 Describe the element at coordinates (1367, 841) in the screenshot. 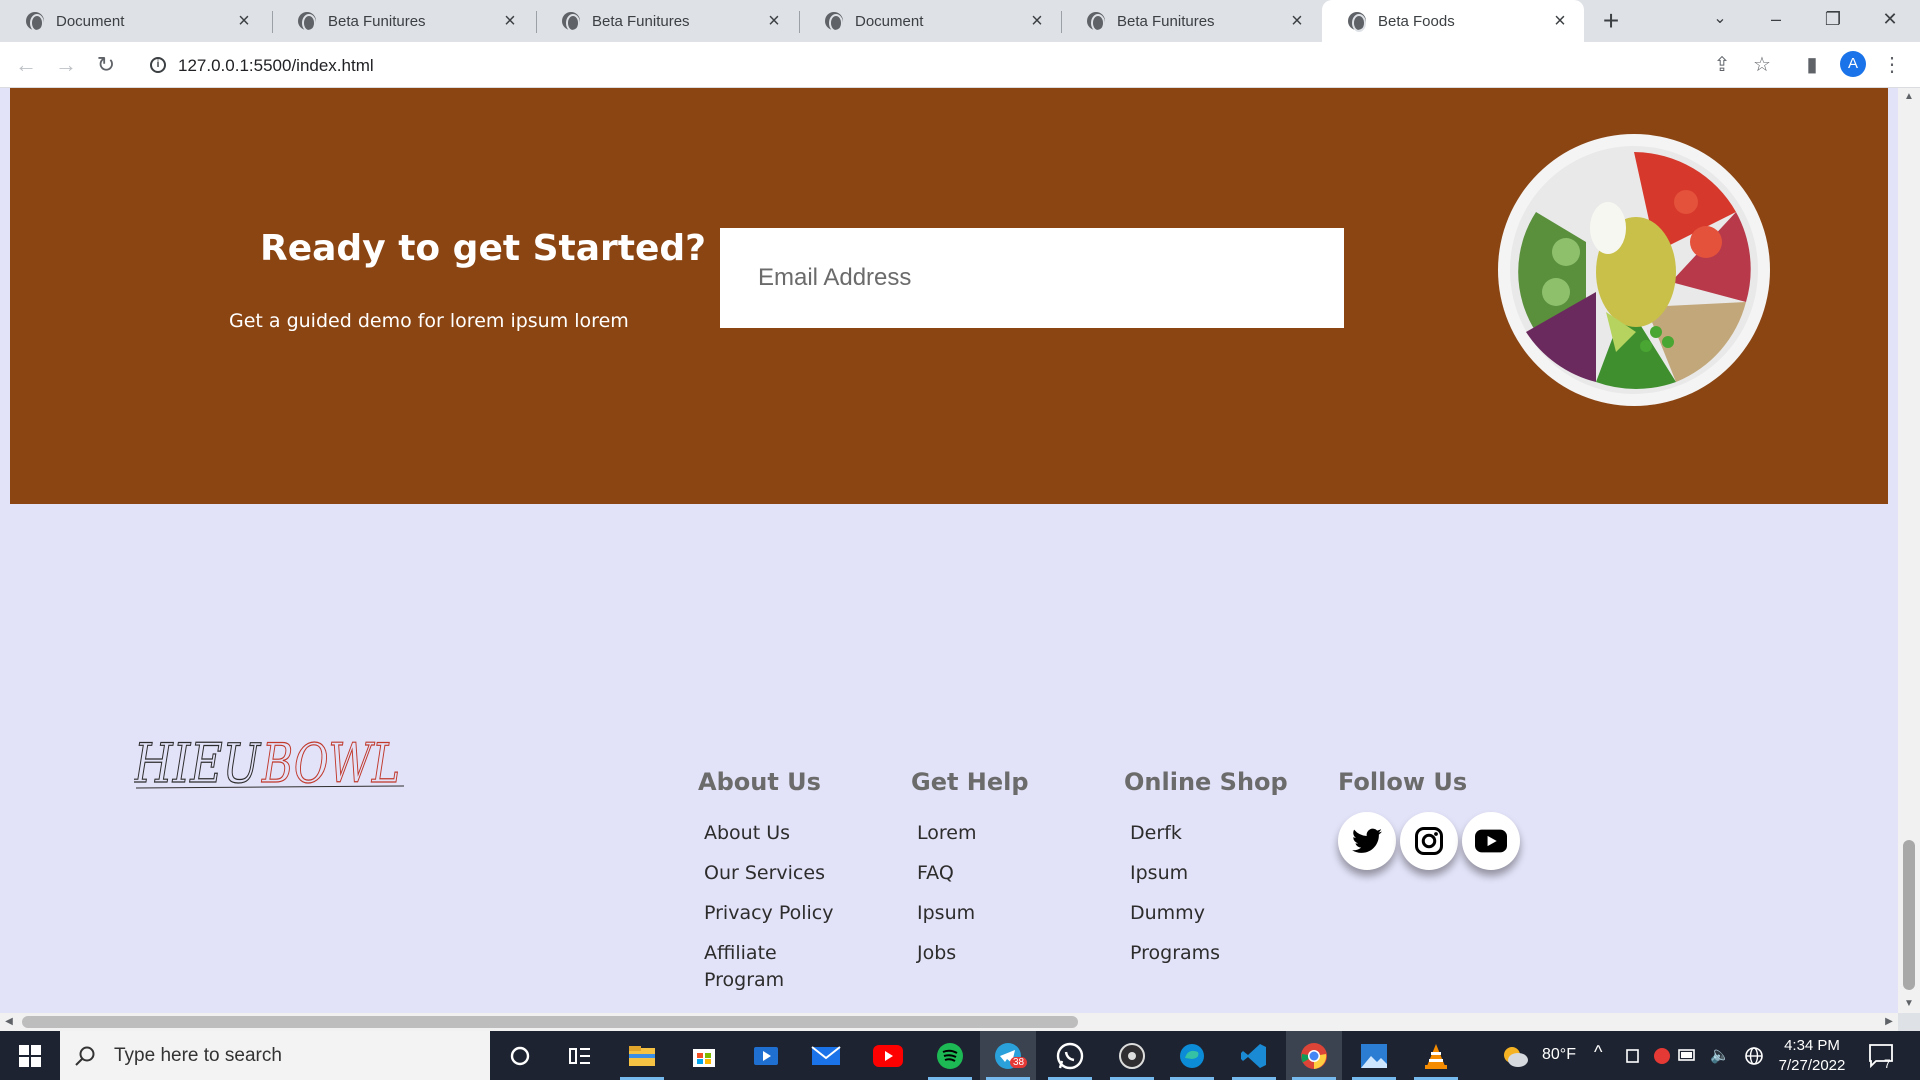

I see `twitter-icon` at that location.